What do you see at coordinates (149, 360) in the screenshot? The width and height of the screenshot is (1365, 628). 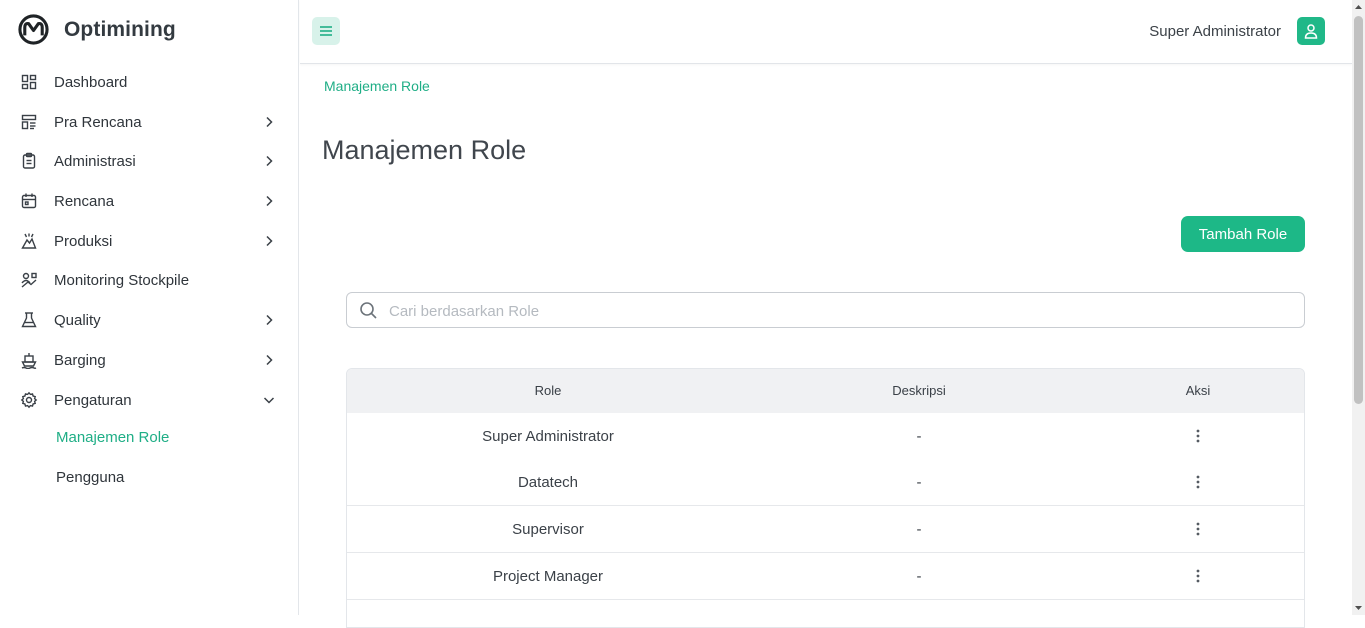 I see `sidebar-item-barging: Barging` at bounding box center [149, 360].